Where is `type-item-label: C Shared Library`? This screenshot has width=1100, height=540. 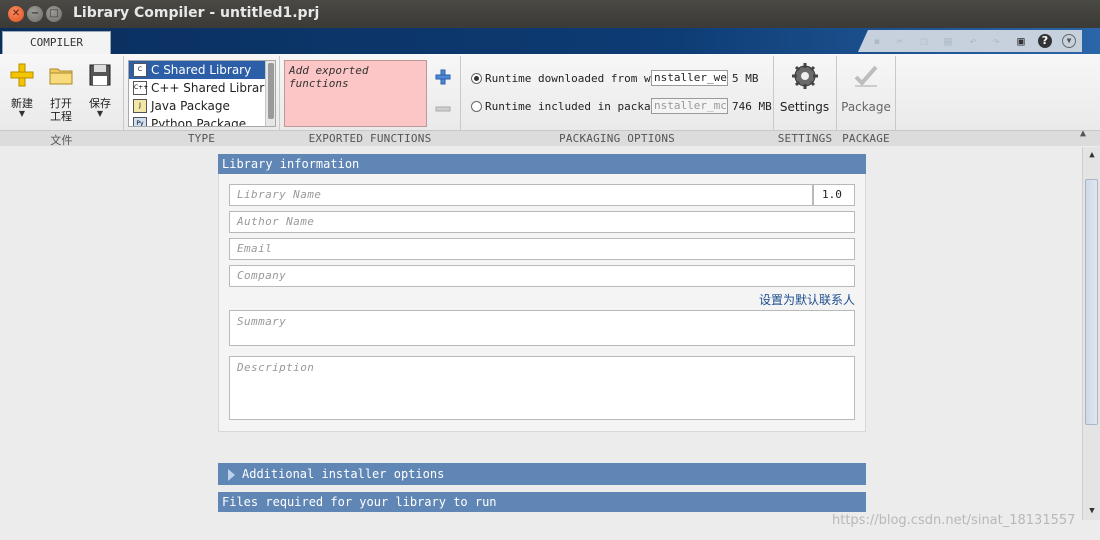 type-item-label: C Shared Library is located at coordinates (201, 70).